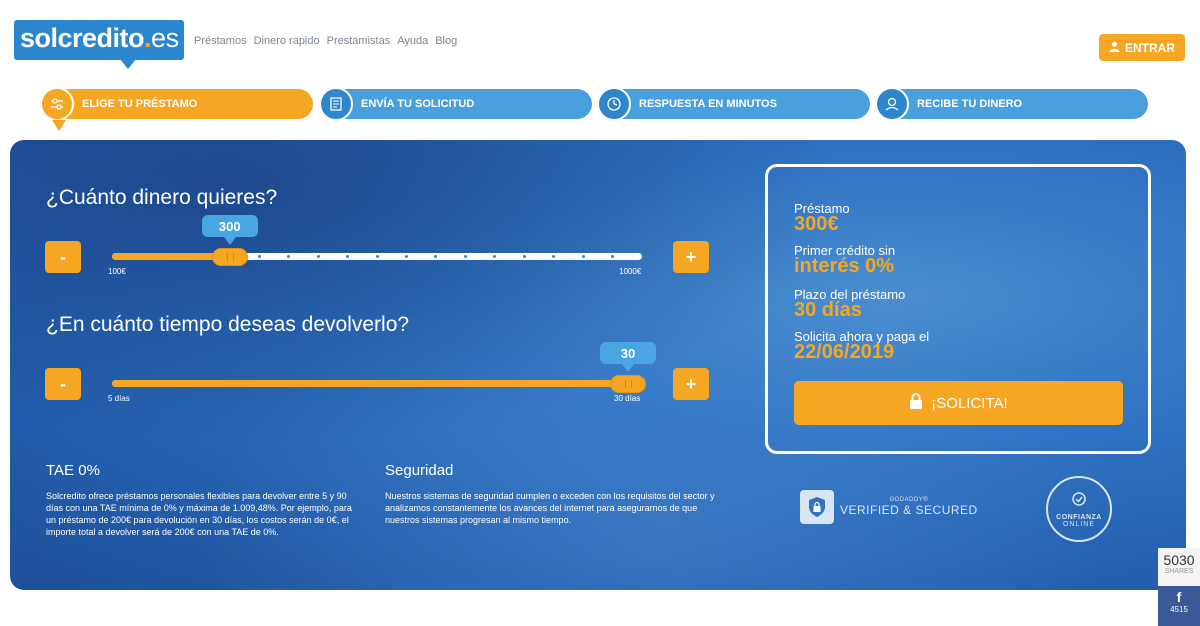  What do you see at coordinates (970, 104) in the screenshot?
I see `step-label: RECIBE TU DINERO` at bounding box center [970, 104].